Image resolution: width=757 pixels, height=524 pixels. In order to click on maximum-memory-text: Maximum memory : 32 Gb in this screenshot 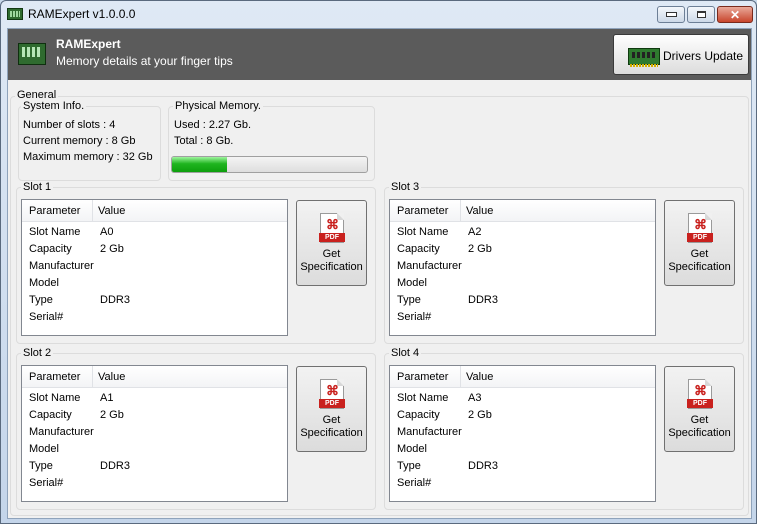, I will do `click(88, 157)`.